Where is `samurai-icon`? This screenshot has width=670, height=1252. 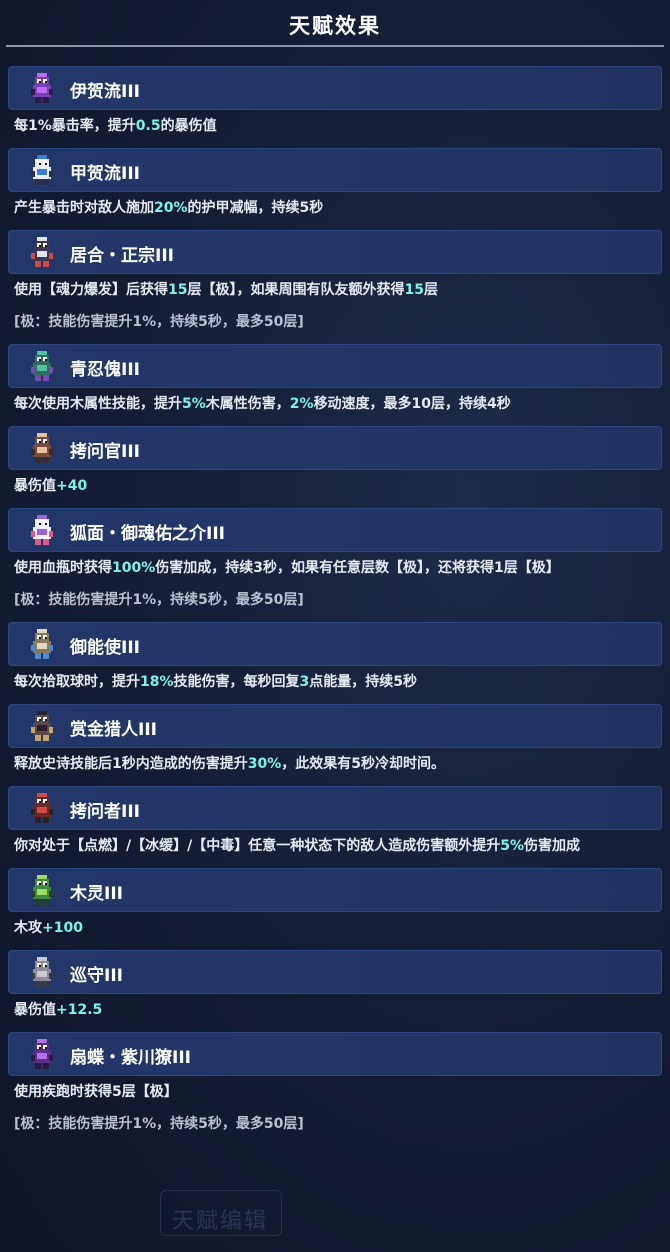
samurai-icon is located at coordinates (42, 252).